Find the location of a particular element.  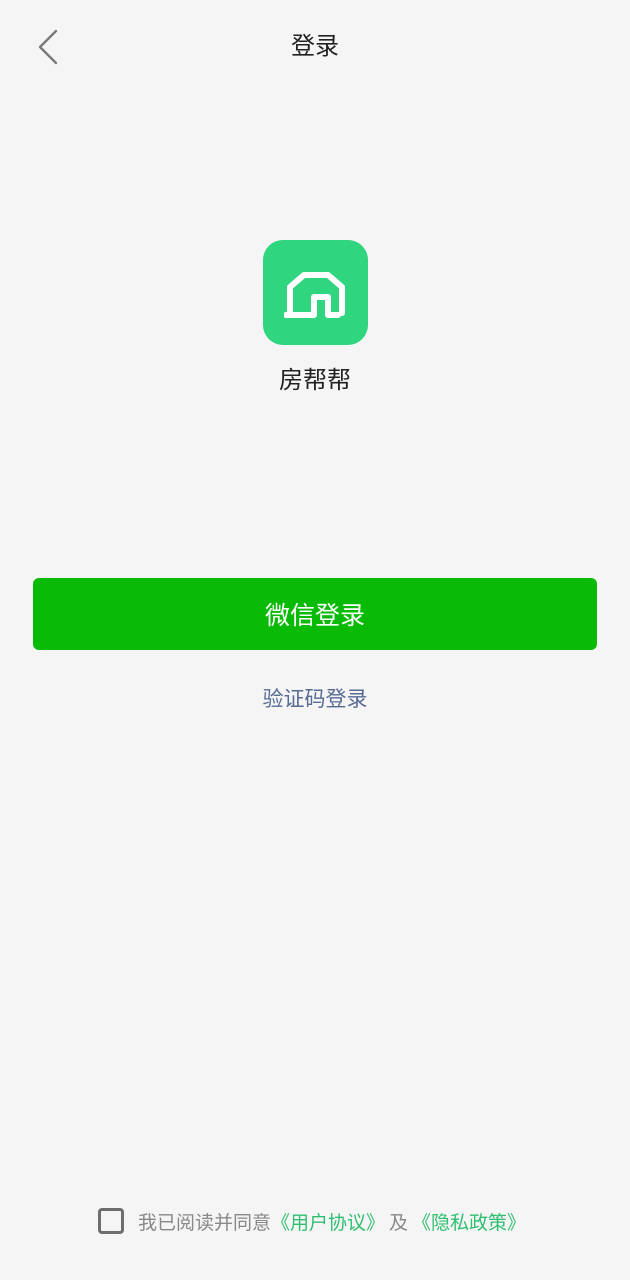

agreement-prefix-text: 我已阅读并同意 is located at coordinates (205, 1222).